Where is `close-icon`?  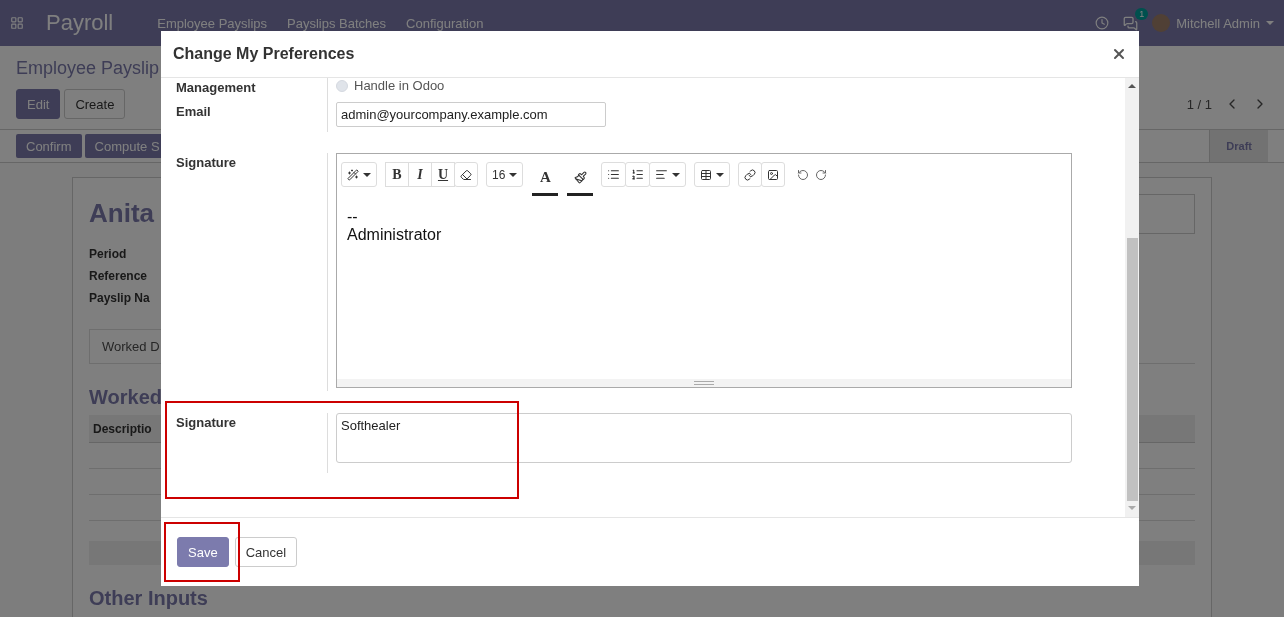
close-icon is located at coordinates (1119, 54).